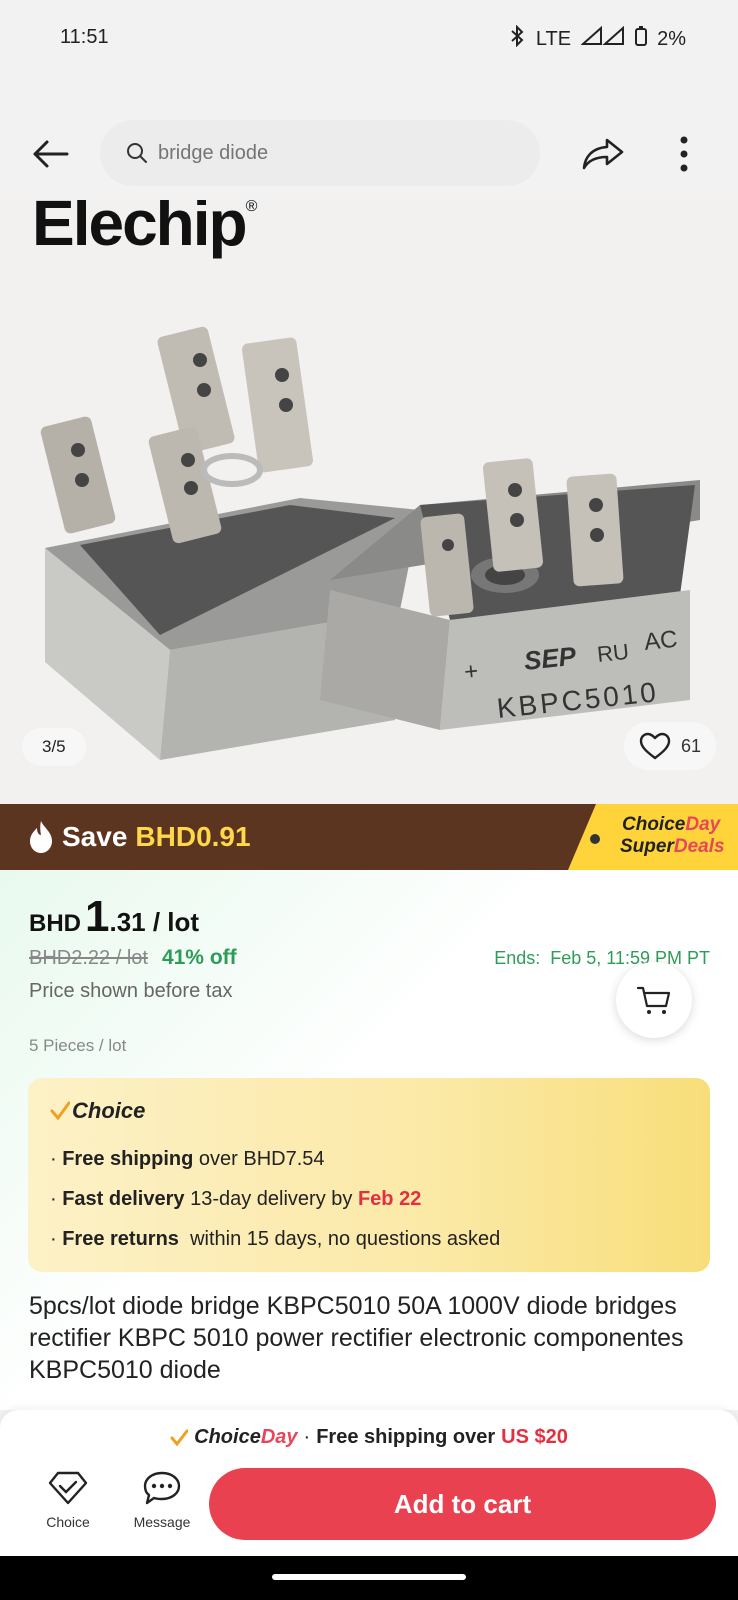 Image resolution: width=738 pixels, height=1600 pixels. What do you see at coordinates (655, 746) in the screenshot?
I see `heart-icon` at bounding box center [655, 746].